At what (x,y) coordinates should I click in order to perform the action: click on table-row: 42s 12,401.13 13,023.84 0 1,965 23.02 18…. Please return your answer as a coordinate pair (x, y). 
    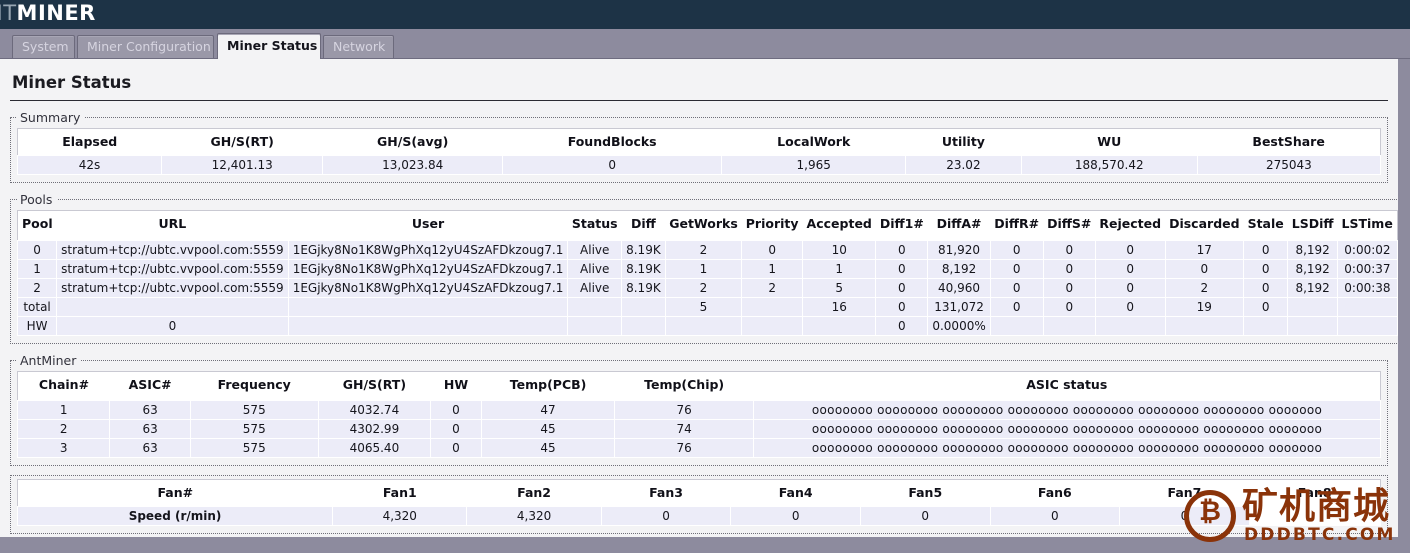
    Looking at the image, I should click on (699, 165).